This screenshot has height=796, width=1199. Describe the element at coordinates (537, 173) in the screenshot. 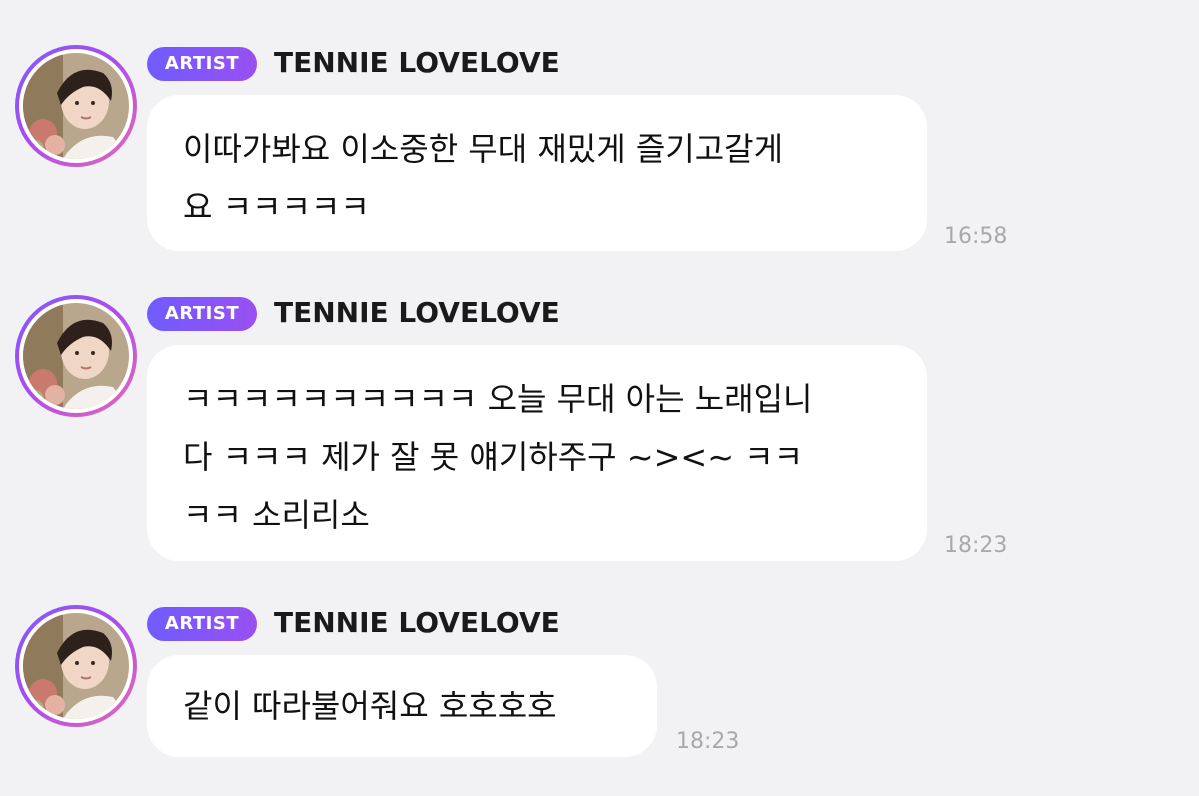

I see `message-bubble: 이따가봐요 이소중한 무대 재밌게 즐기고갈게 요 ㅋㅋㅋㅋㅋ` at that location.